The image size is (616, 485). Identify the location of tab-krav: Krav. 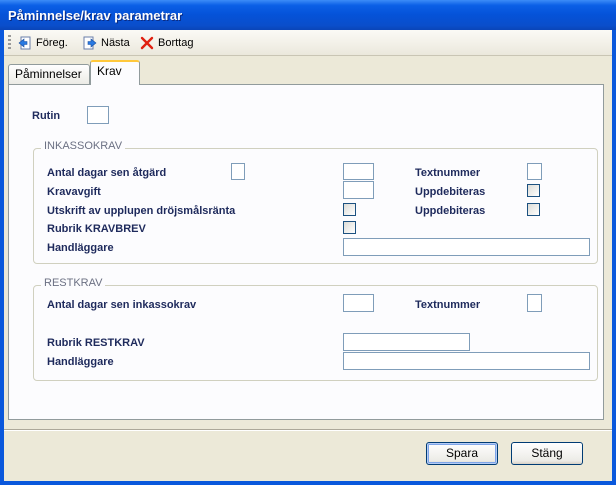
(115, 72).